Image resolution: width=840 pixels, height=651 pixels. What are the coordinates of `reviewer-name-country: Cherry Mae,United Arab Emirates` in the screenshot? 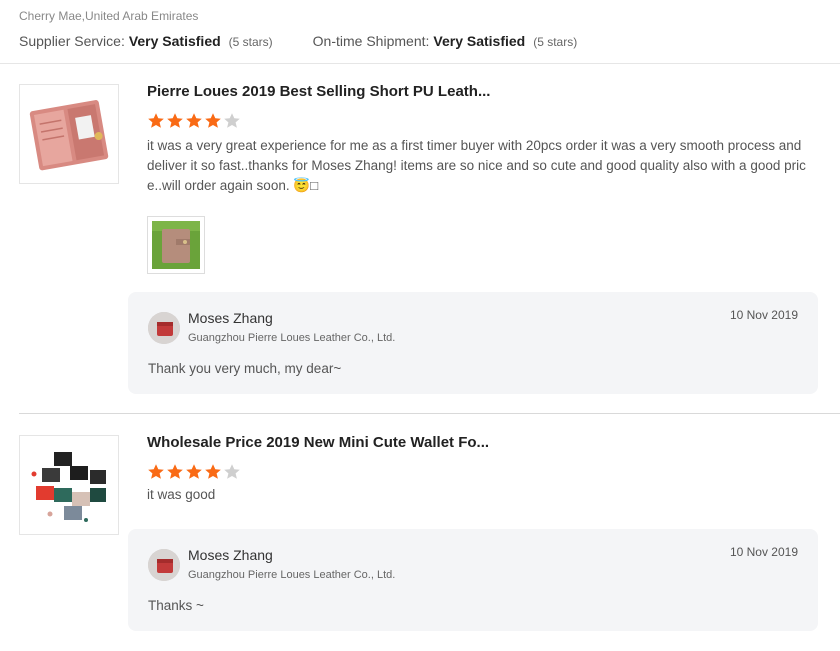 It's located at (109, 16).